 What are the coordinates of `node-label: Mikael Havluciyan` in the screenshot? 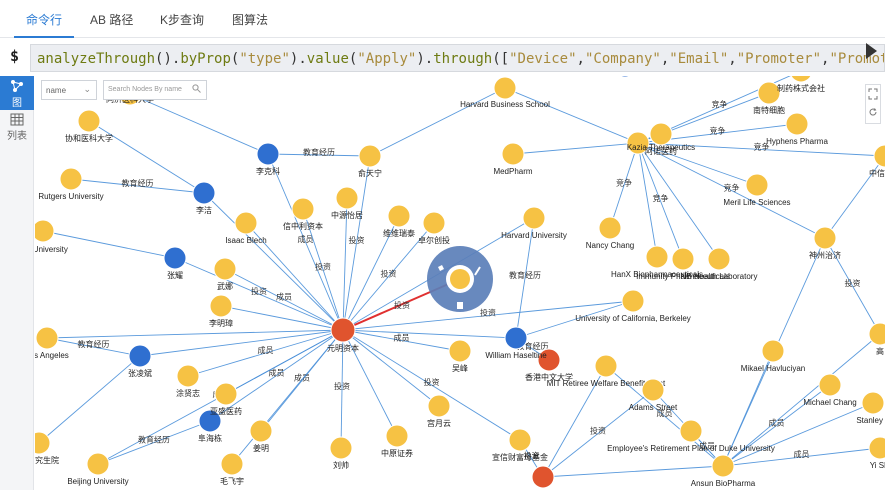 It's located at (773, 368).